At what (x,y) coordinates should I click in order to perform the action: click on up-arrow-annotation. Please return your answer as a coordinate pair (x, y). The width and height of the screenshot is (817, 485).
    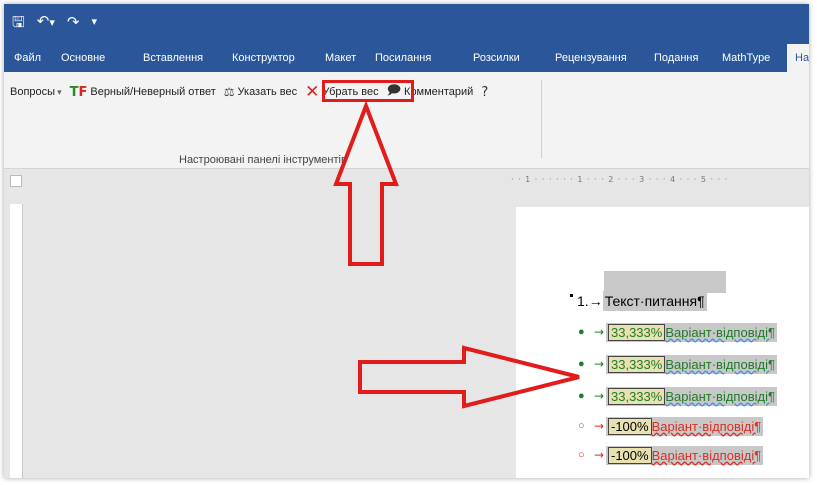
    Looking at the image, I should click on (366, 183).